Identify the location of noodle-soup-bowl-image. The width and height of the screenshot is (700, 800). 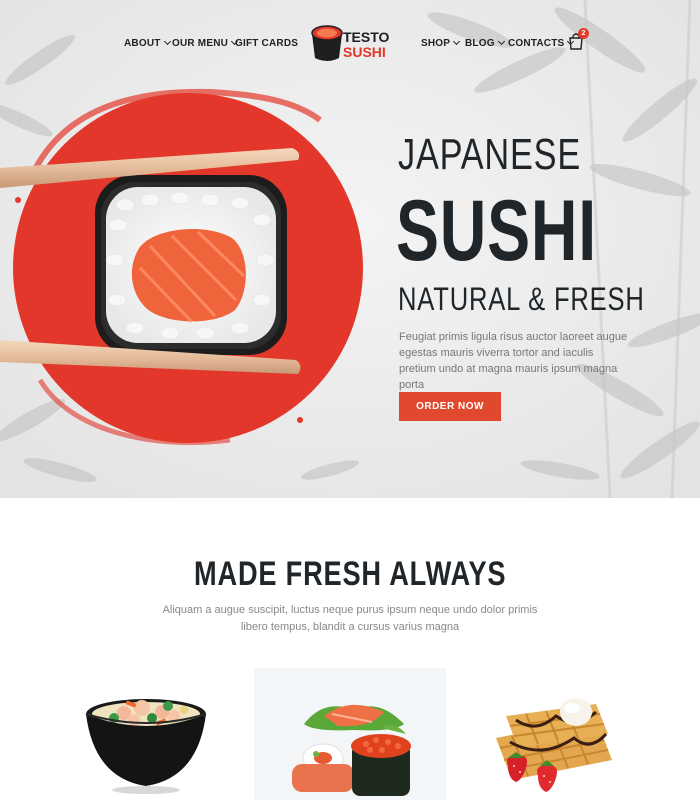
(146, 746).